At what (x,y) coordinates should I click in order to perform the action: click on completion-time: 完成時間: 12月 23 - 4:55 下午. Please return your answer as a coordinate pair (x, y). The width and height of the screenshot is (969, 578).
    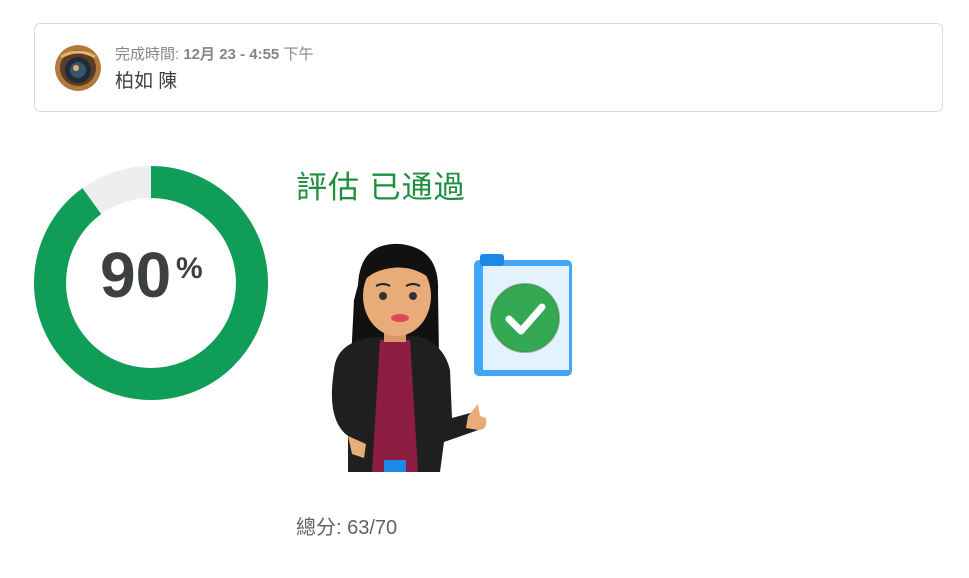
    Looking at the image, I should click on (214, 53).